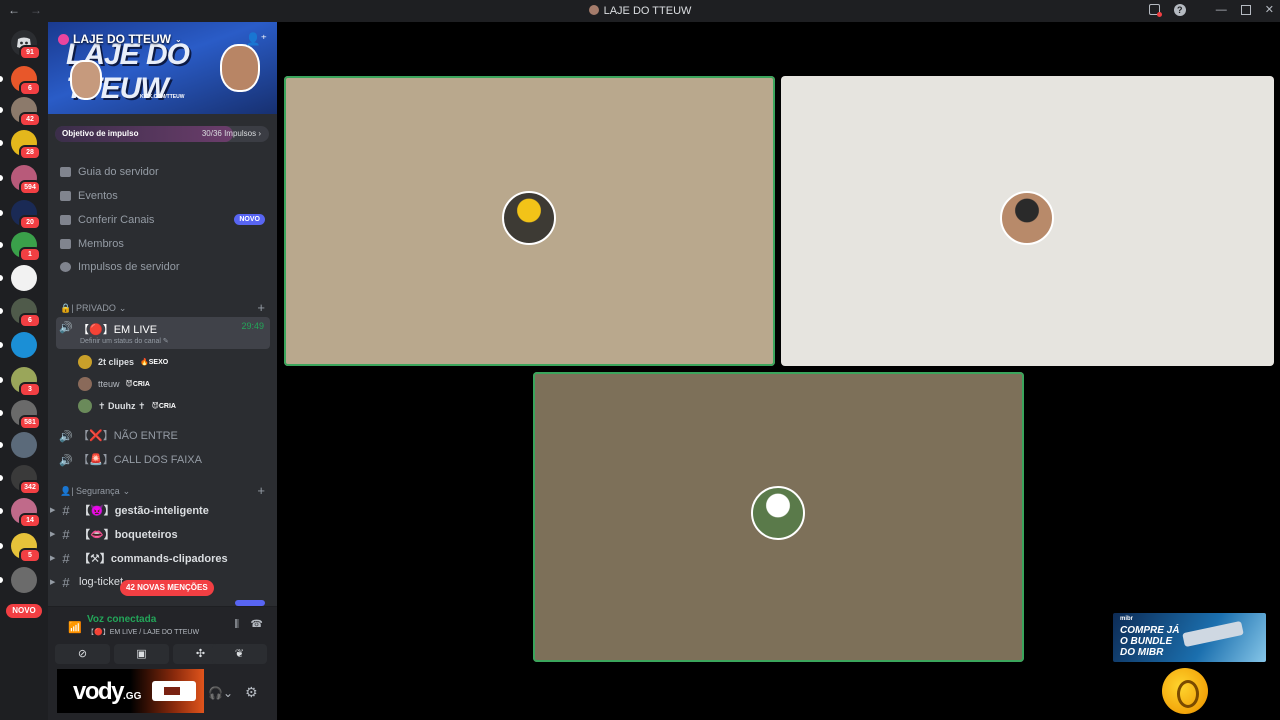  I want to click on coin-icon, so click(1185, 691).